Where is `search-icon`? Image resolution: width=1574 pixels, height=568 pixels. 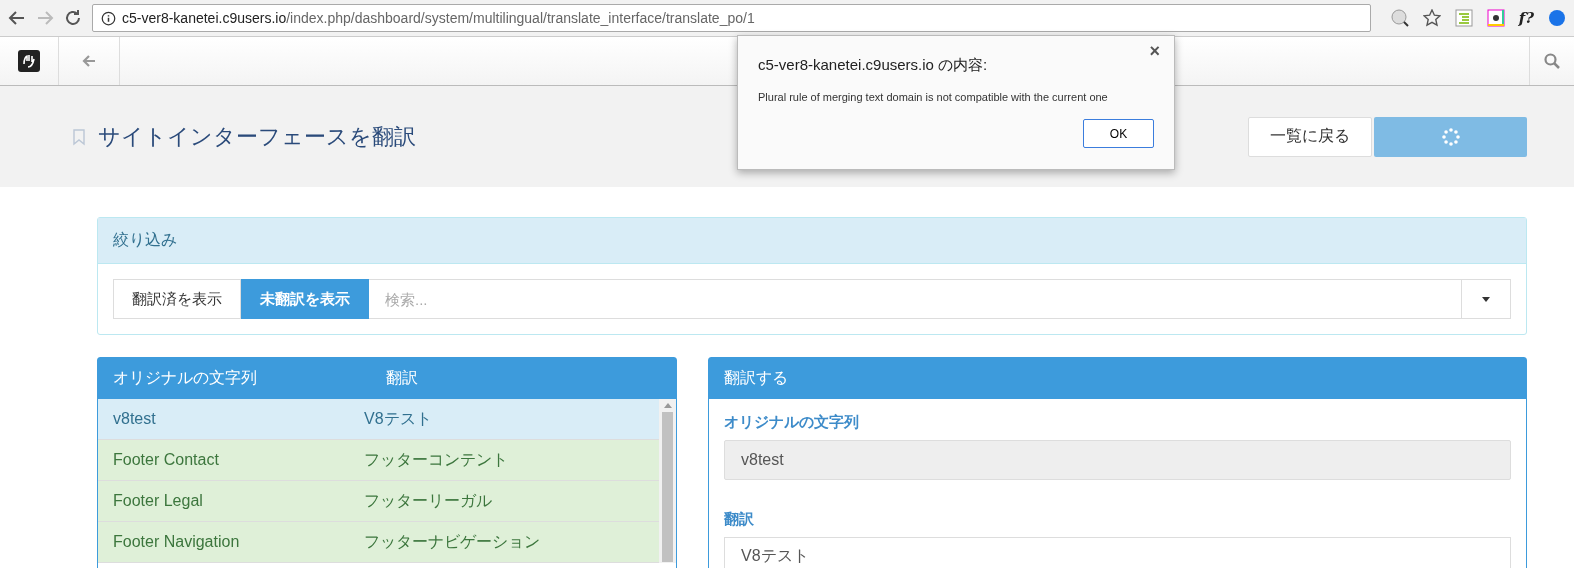
search-icon is located at coordinates (1552, 61).